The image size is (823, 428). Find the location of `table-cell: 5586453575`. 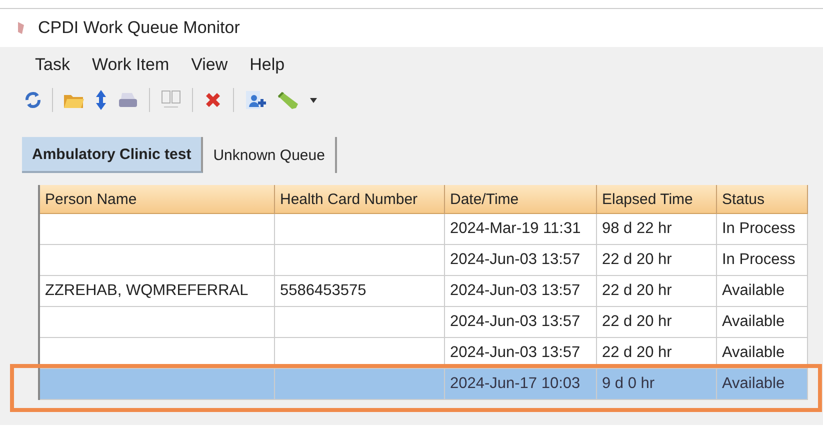

table-cell: 5586453575 is located at coordinates (360, 291).